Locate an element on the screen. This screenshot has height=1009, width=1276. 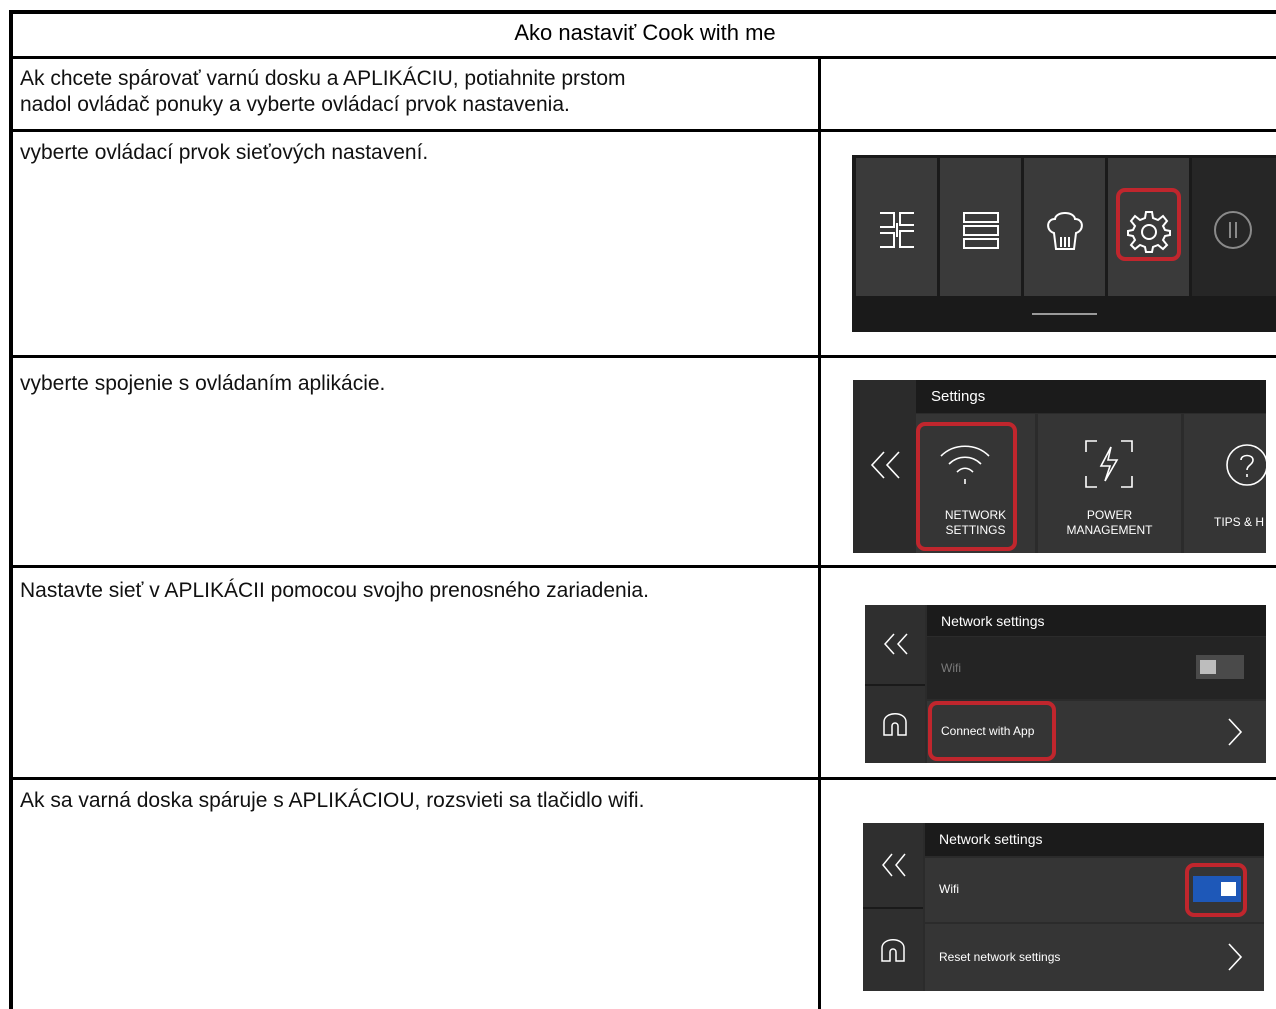
wifi-toggle is located at coordinates (1220, 667).